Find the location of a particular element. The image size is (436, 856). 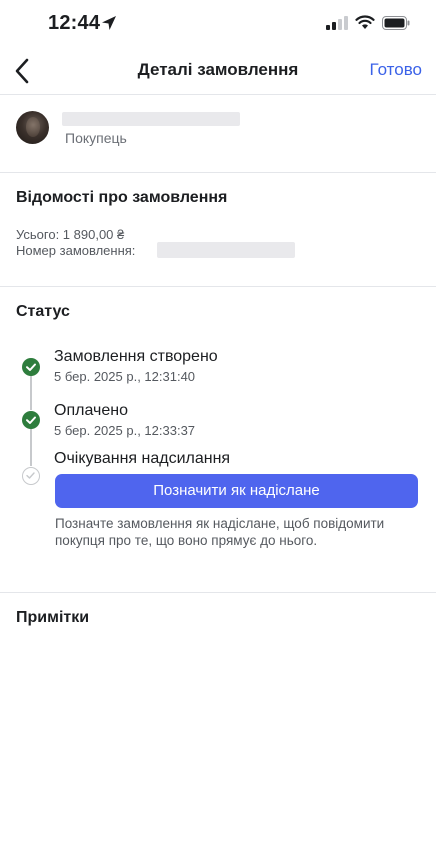

order-info-title: Відомості про замовлення is located at coordinates (122, 197).